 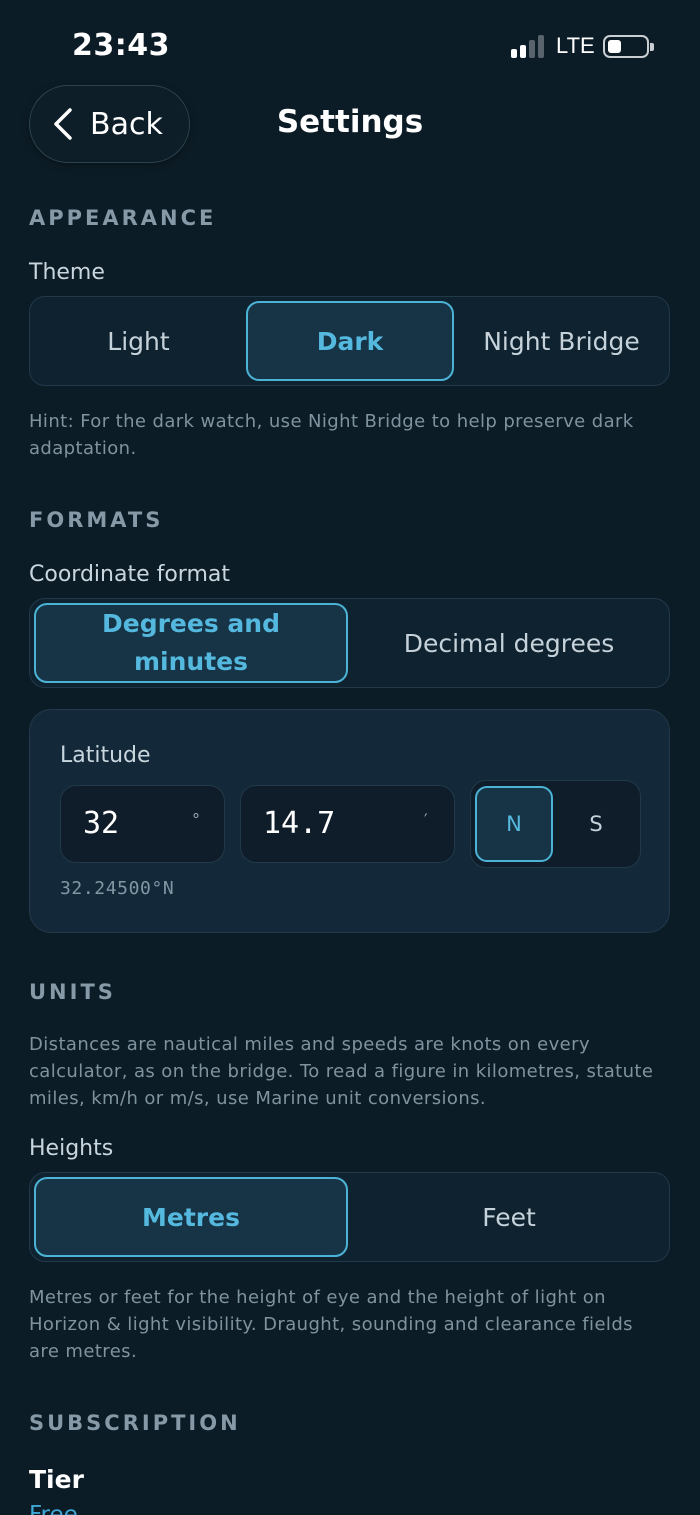 What do you see at coordinates (509, 1217) in the screenshot?
I see `heights-option-feet: Feet` at bounding box center [509, 1217].